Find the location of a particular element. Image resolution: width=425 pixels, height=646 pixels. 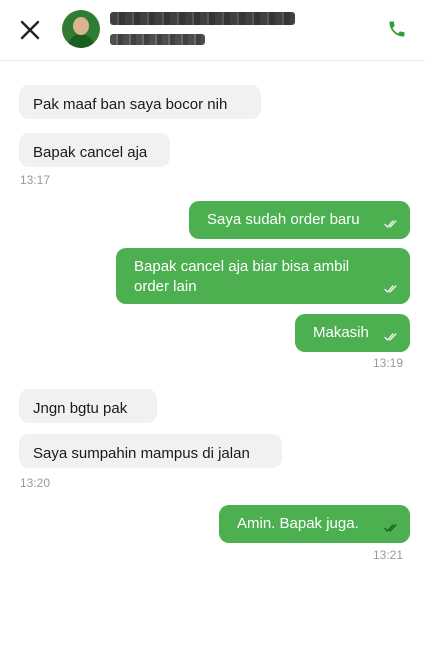

outgoing-message: Makasih is located at coordinates (352, 333).